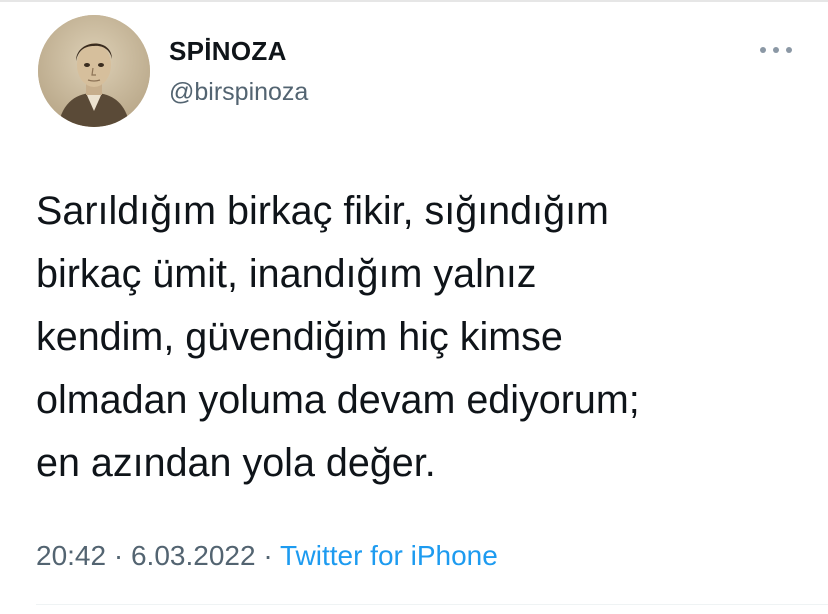 The width and height of the screenshot is (828, 614). What do you see at coordinates (286, 274) in the screenshot?
I see `tweet-line: birkaç ümit, inandığım yalnız` at bounding box center [286, 274].